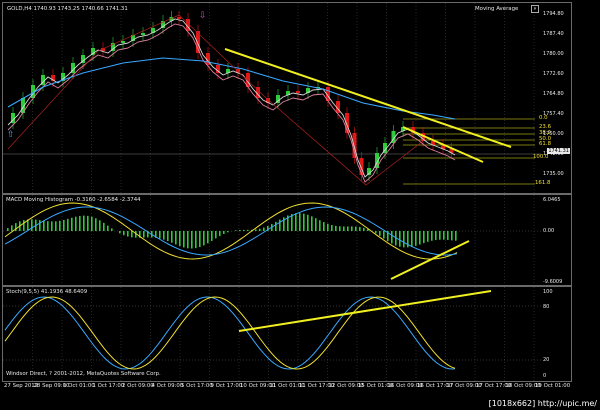  I want to click on fib-level-label: 161.8, so click(543, 183).